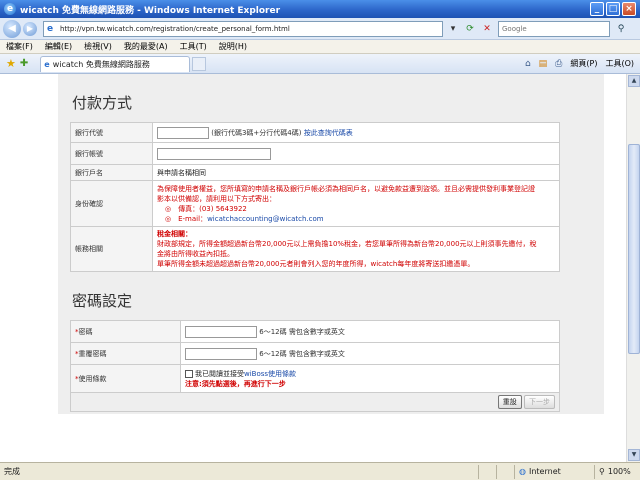  Describe the element at coordinates (12, 471) in the screenshot. I see `status-text: 完成` at that location.